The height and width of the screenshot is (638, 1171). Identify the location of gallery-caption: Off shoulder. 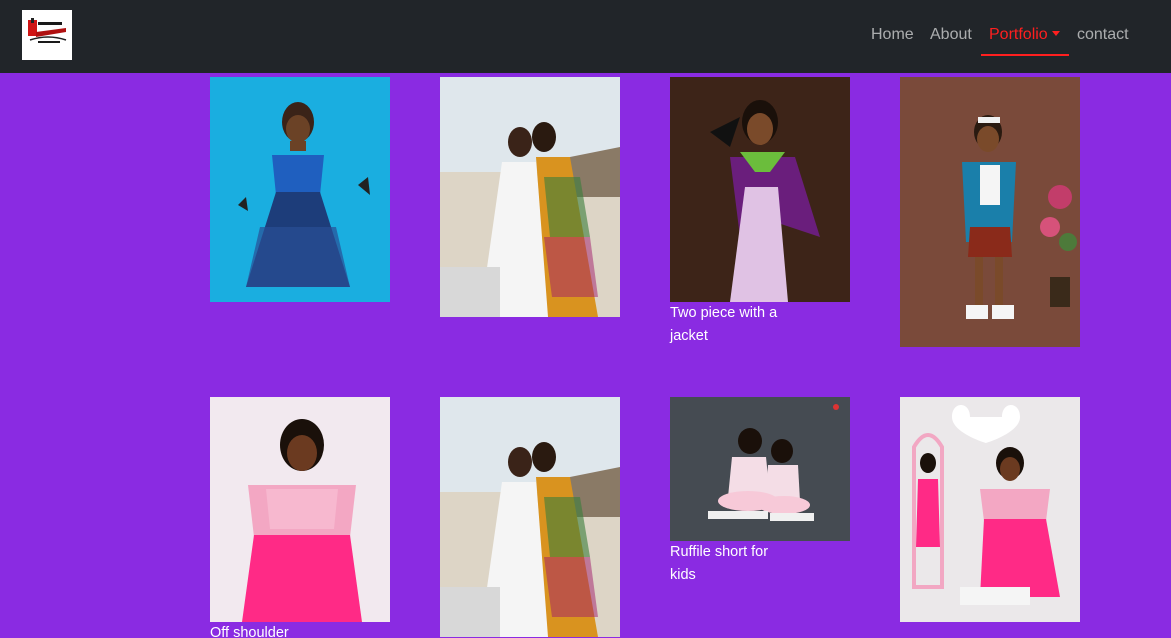
(249, 631).